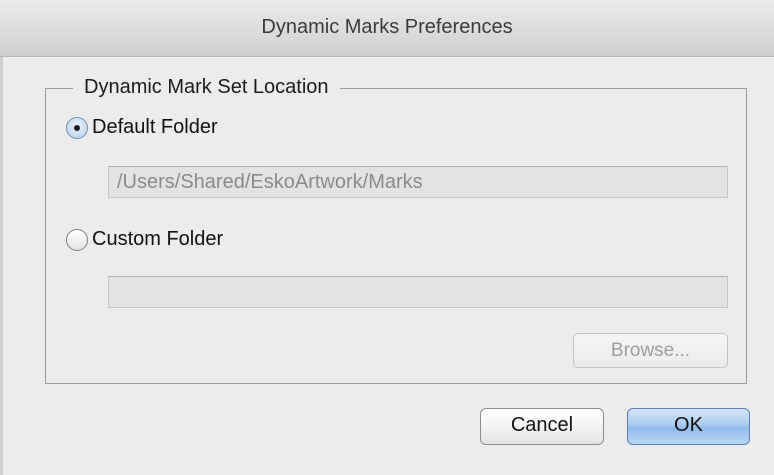  I want to click on custom-folder-radio-option: Custom Folder, so click(144, 239).